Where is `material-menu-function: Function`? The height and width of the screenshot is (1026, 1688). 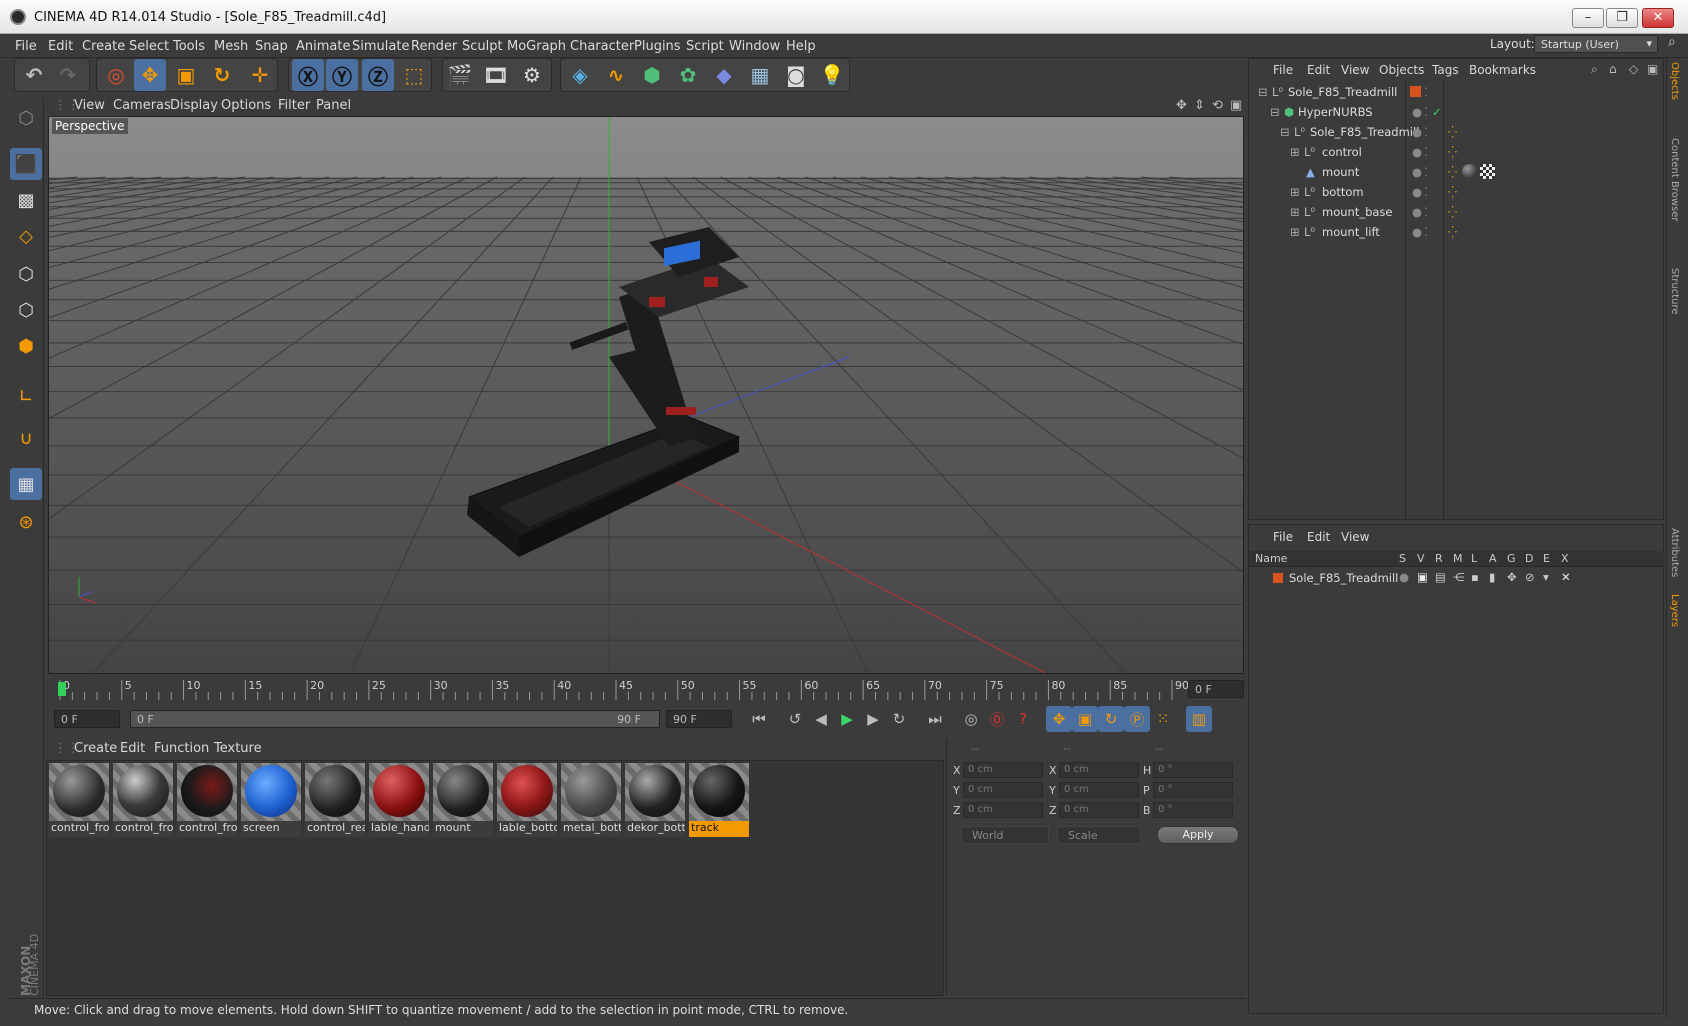
material-menu-function: Function is located at coordinates (181, 748).